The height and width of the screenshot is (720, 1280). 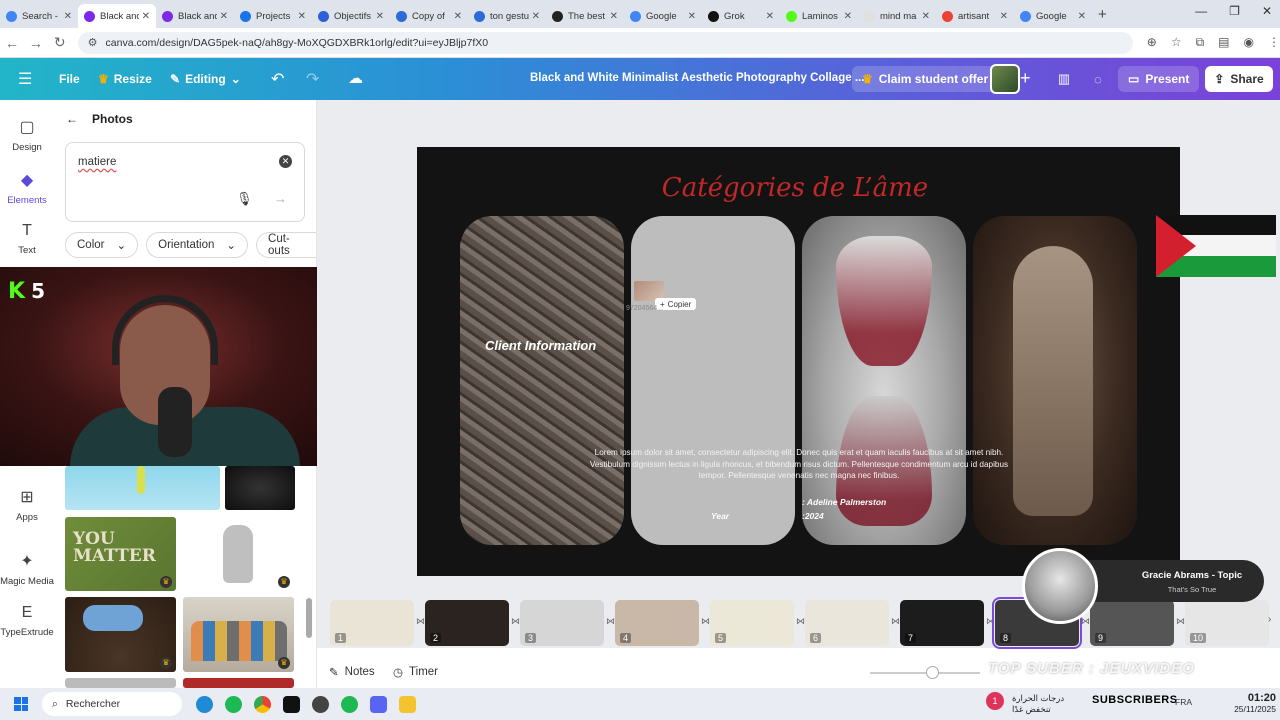 What do you see at coordinates (27, 239) in the screenshot?
I see `rail-text: T Text` at bounding box center [27, 239].